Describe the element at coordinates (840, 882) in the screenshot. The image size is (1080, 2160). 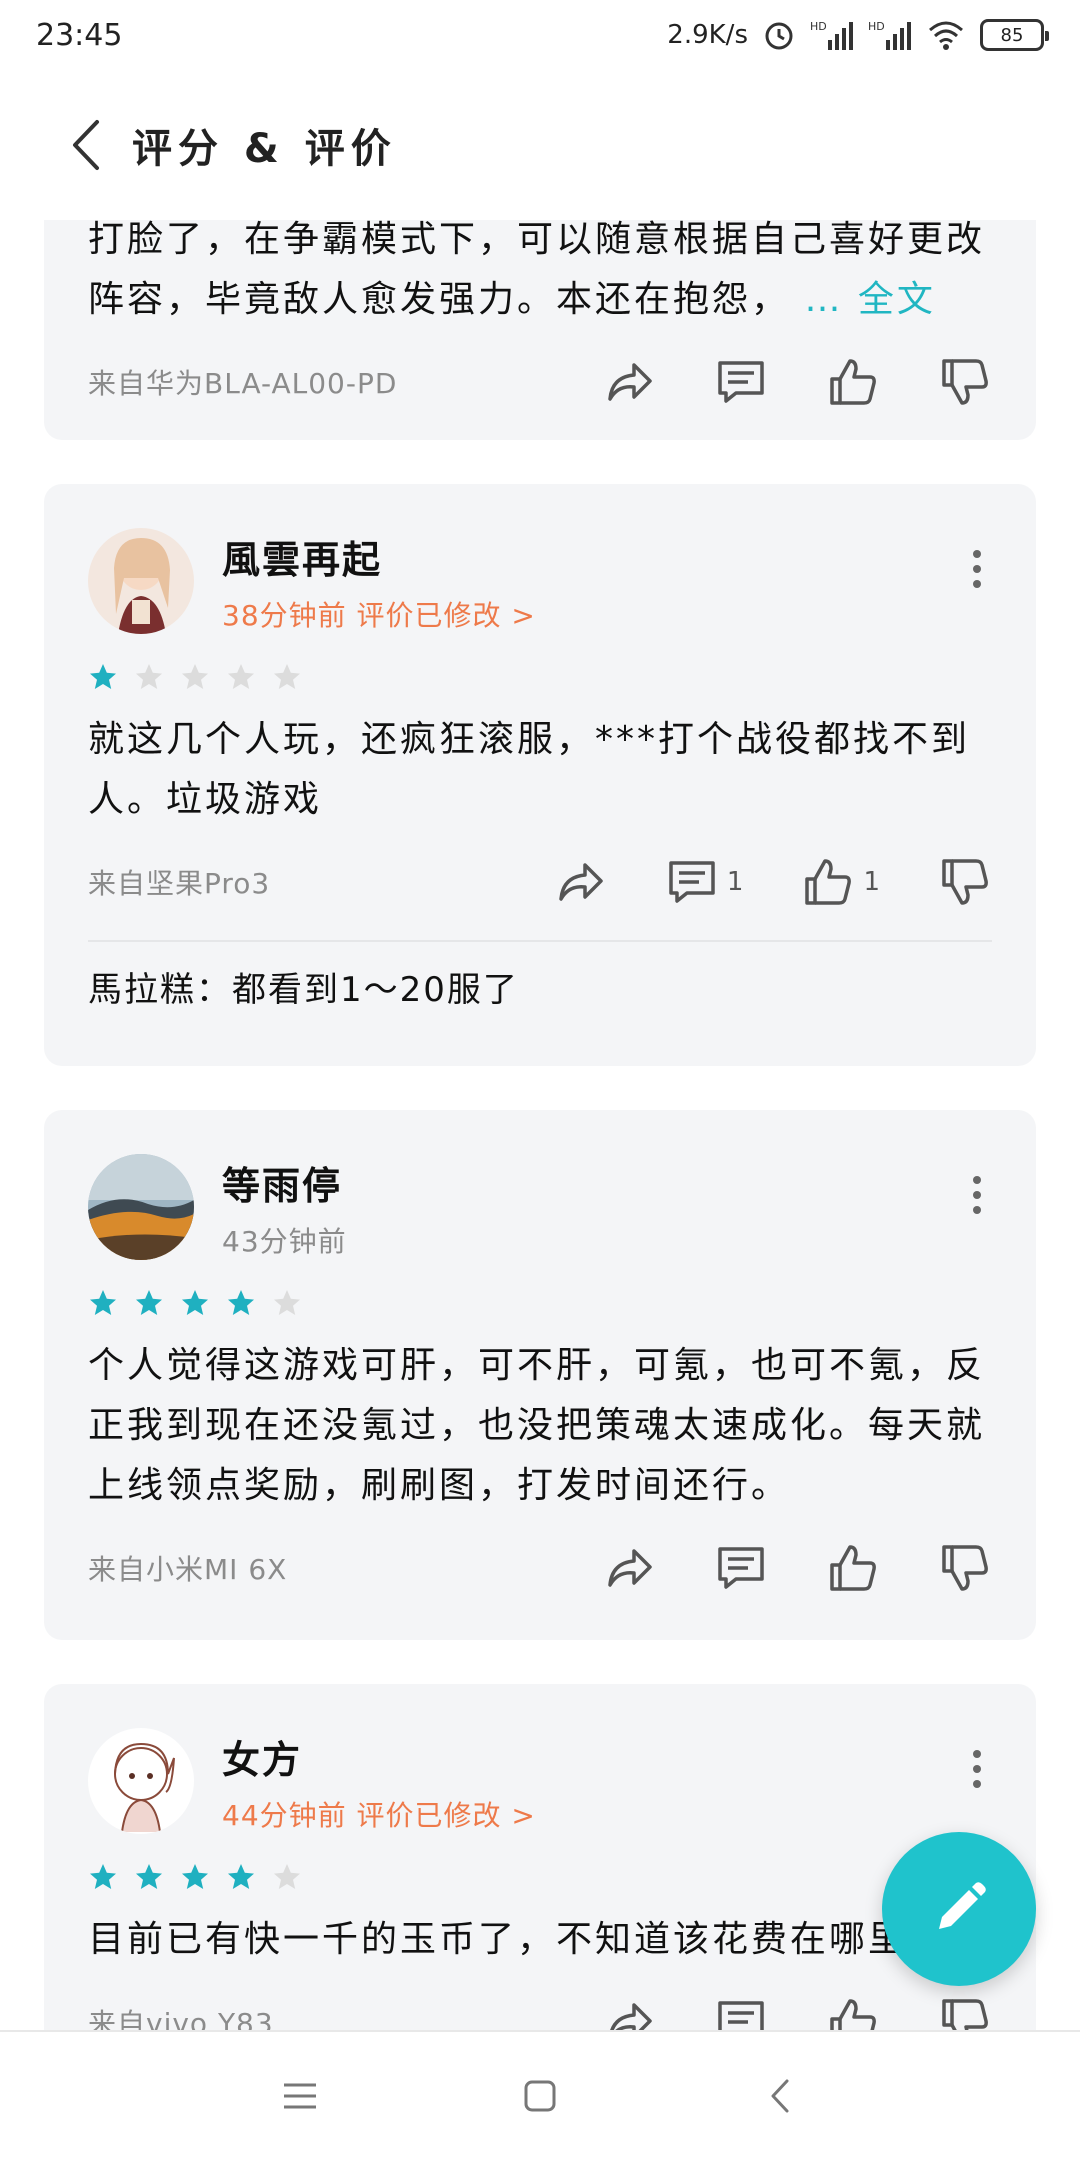
I see `like-button: 1` at that location.